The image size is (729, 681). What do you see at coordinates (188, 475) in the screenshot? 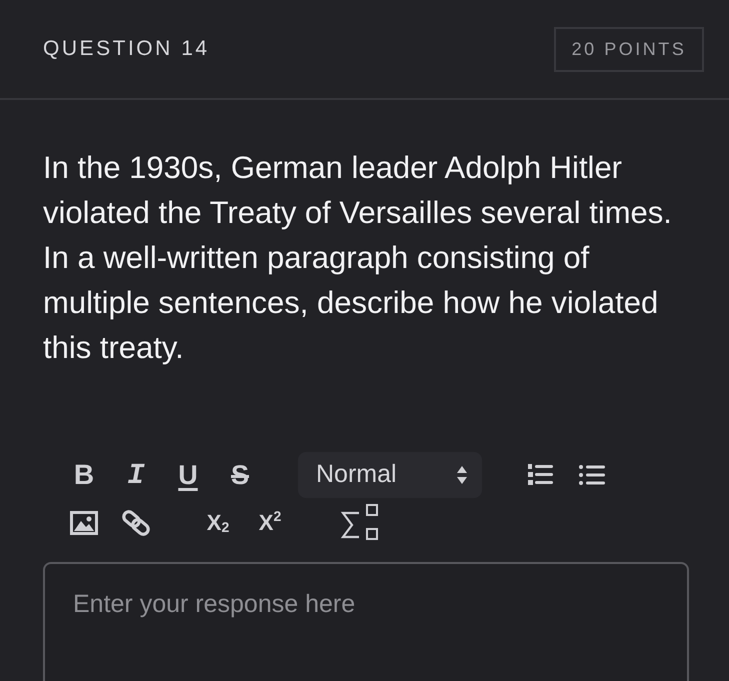
I see `underline-button: U` at bounding box center [188, 475].